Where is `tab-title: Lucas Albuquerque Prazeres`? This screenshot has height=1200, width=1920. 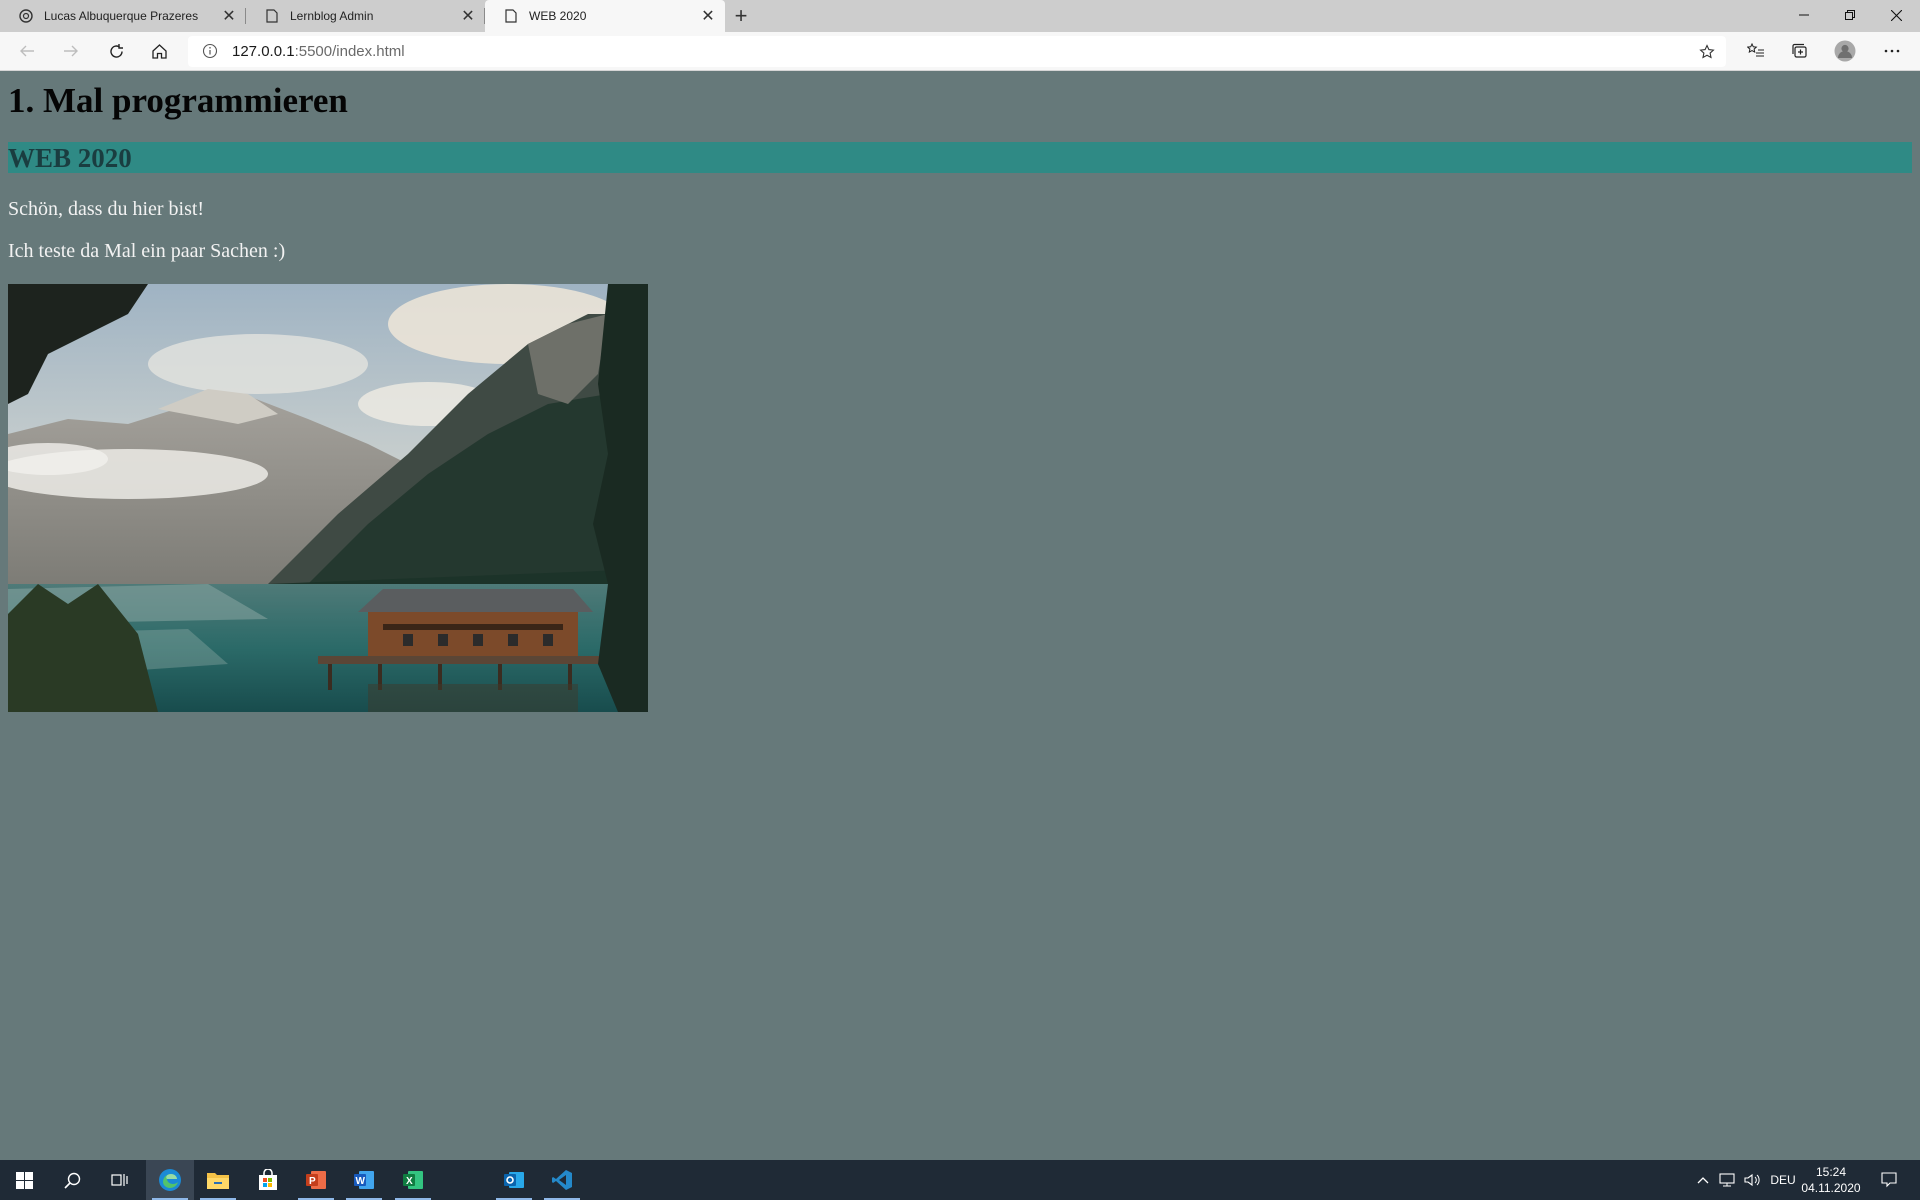
tab-title: Lucas Albuquerque Prazeres is located at coordinates (121, 16).